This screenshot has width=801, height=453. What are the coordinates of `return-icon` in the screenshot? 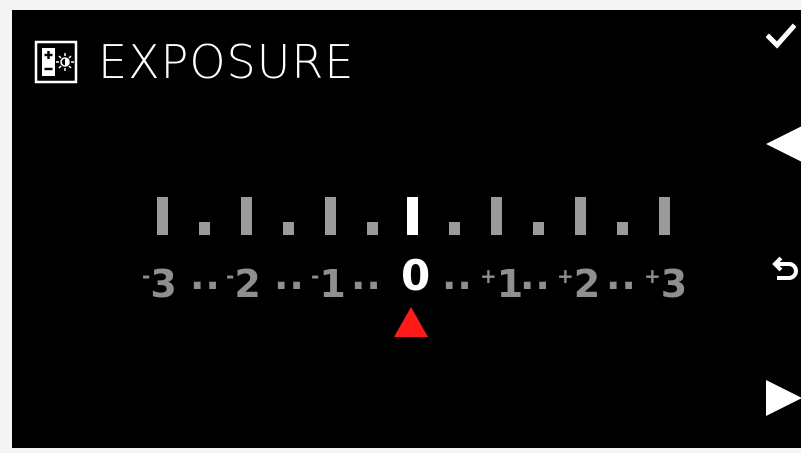 It's located at (786, 268).